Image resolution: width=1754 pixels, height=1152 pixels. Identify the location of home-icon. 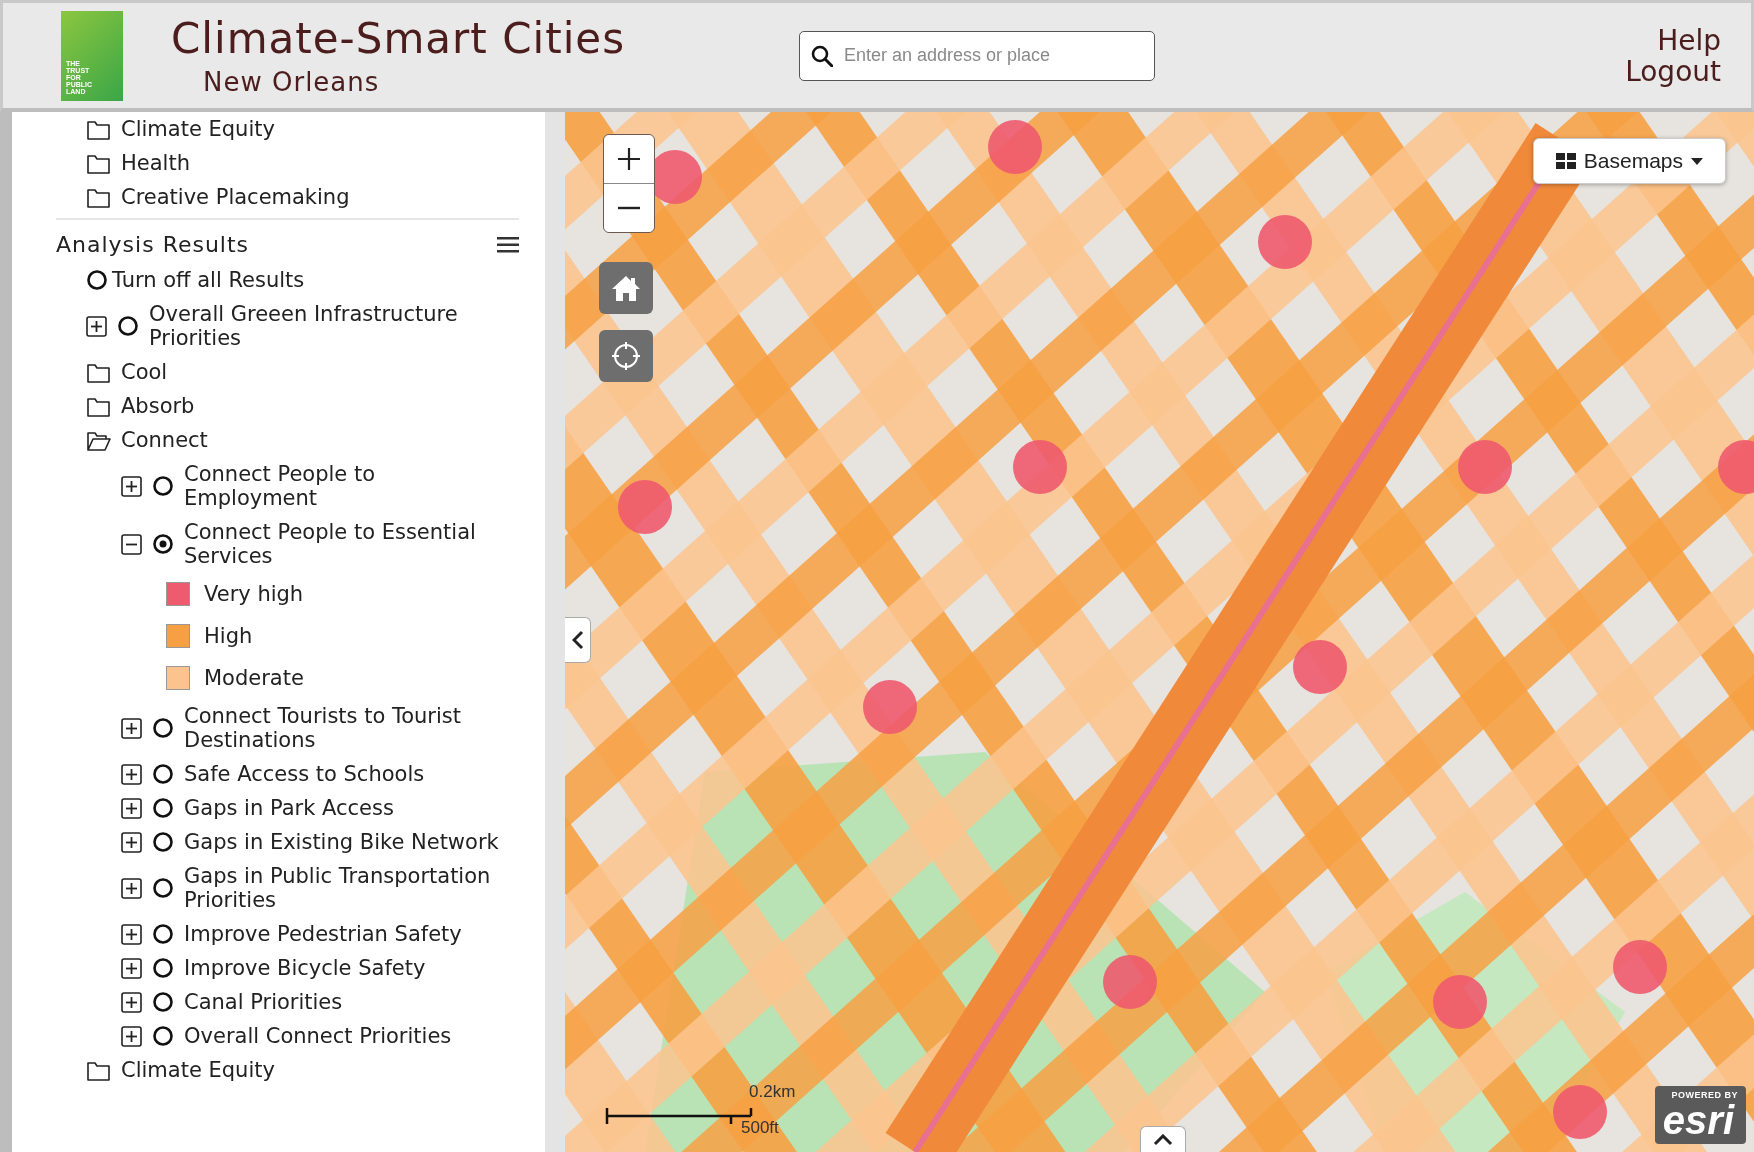
(626, 288).